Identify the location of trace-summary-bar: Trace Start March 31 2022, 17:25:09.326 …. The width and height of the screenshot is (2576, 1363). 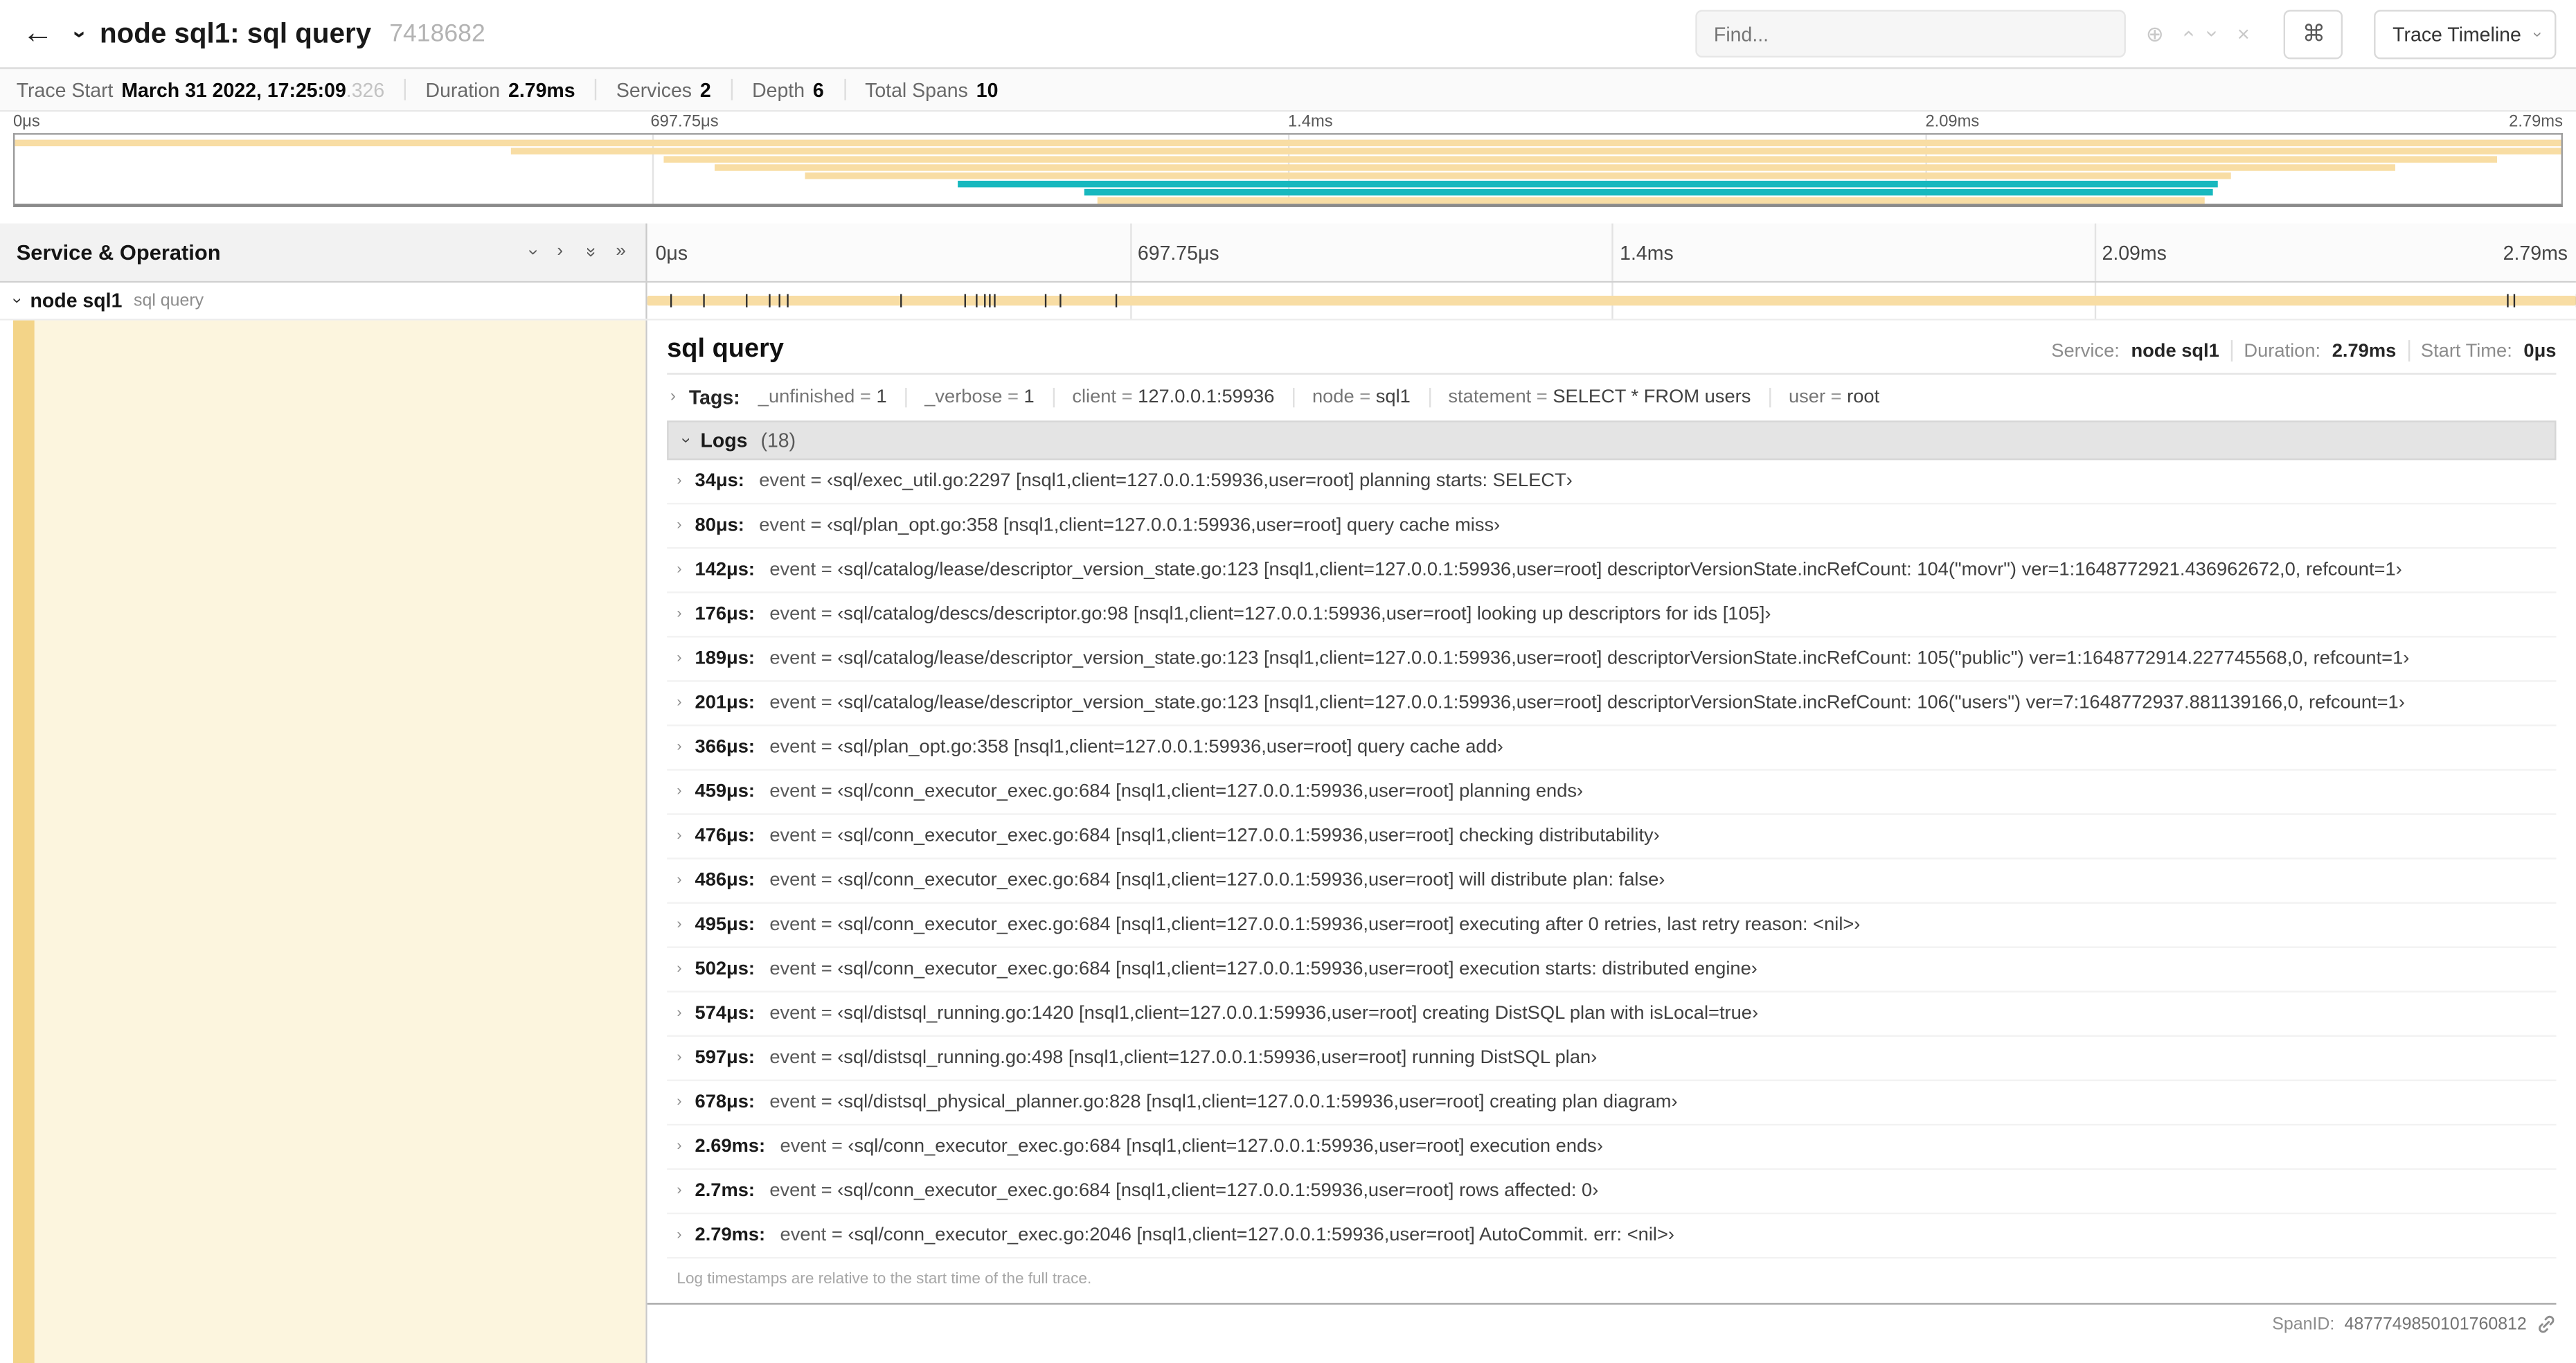
(1288, 91).